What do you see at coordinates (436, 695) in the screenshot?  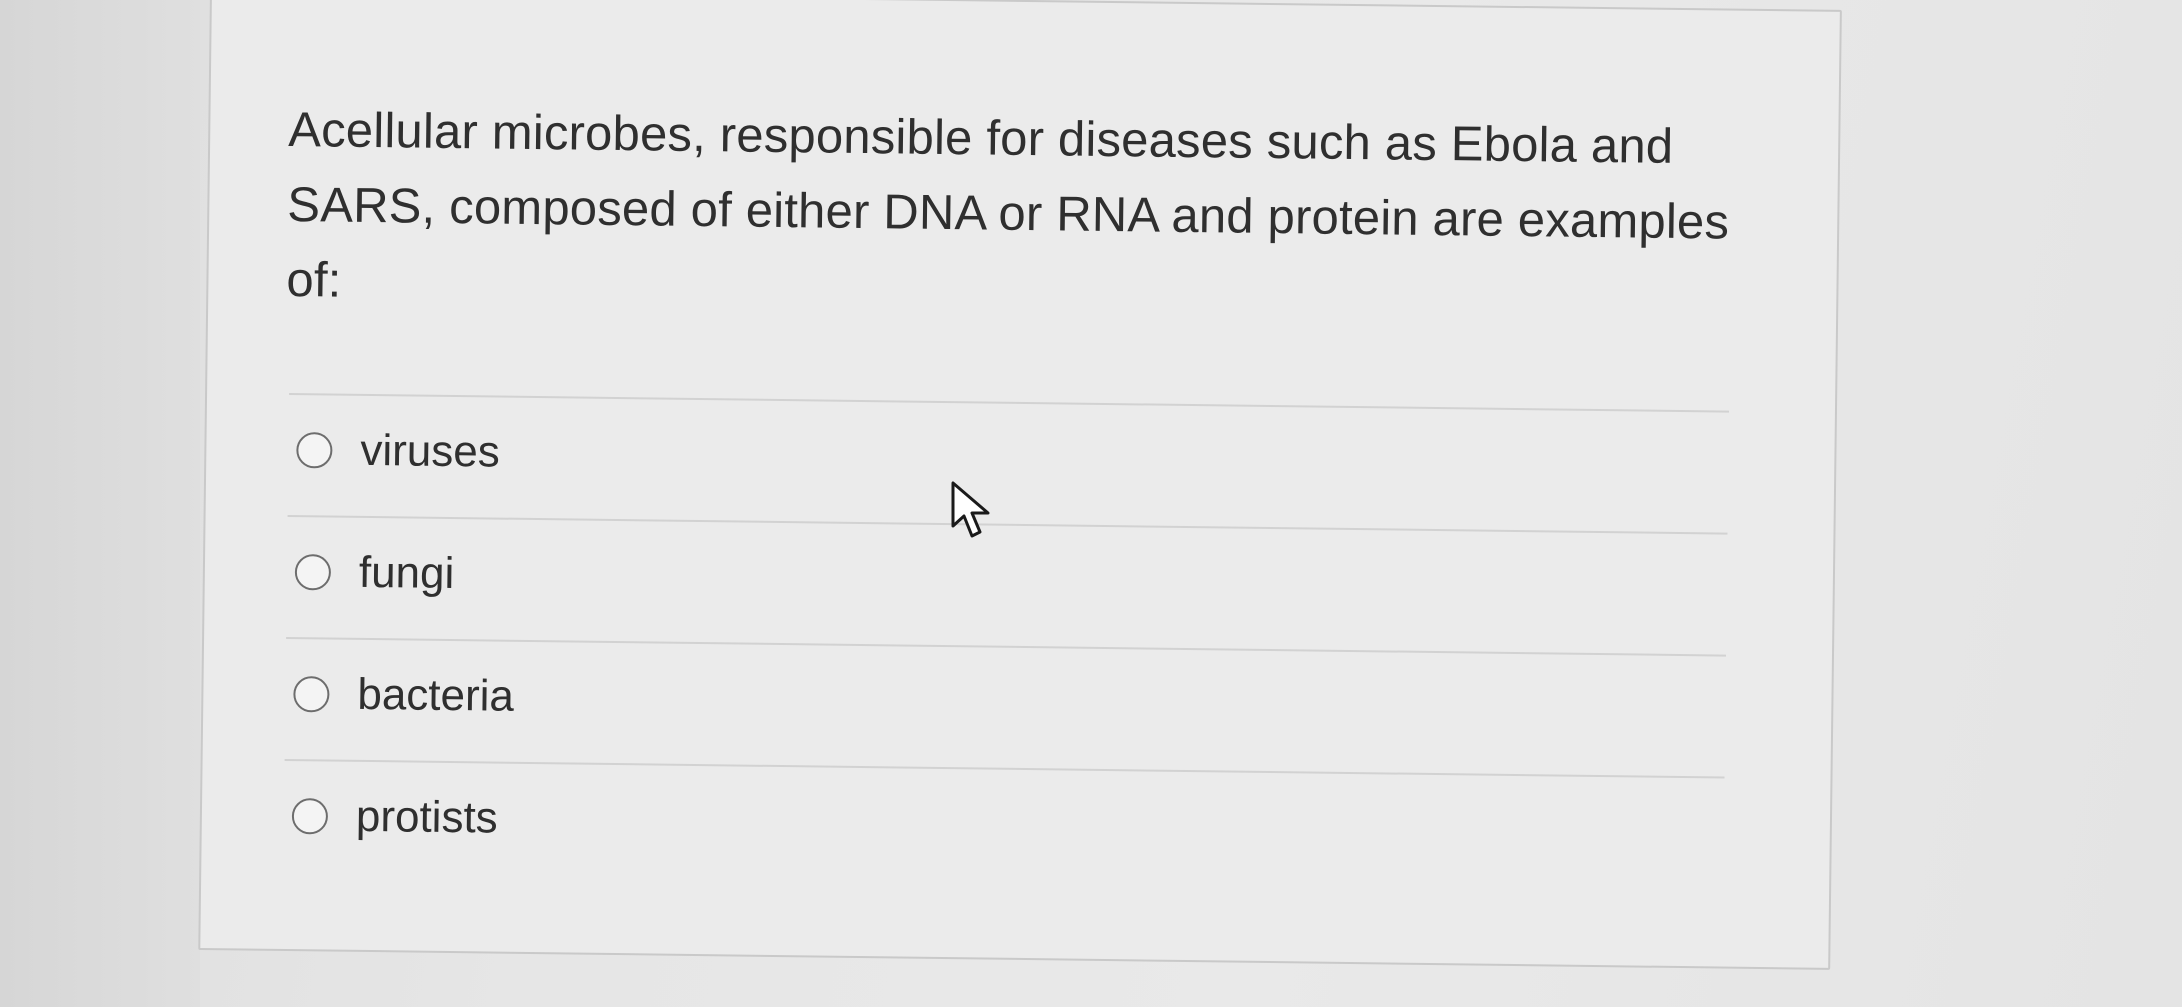 I see `option-label: bacteria` at bounding box center [436, 695].